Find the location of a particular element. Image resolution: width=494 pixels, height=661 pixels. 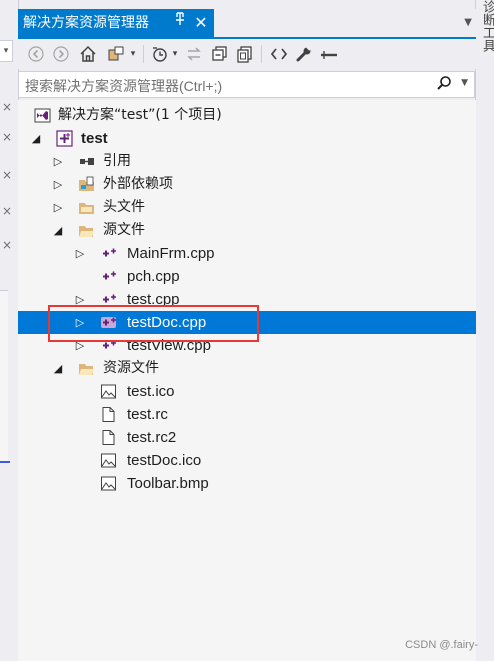

left-dropdown: ▾ is located at coordinates (6, 51).